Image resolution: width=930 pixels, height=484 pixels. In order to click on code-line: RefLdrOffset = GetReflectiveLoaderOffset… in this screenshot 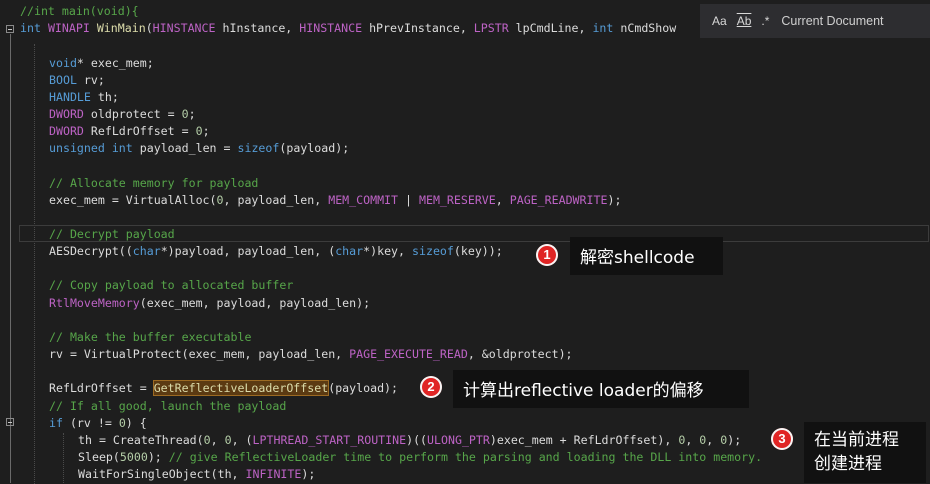, I will do `click(223, 388)`.